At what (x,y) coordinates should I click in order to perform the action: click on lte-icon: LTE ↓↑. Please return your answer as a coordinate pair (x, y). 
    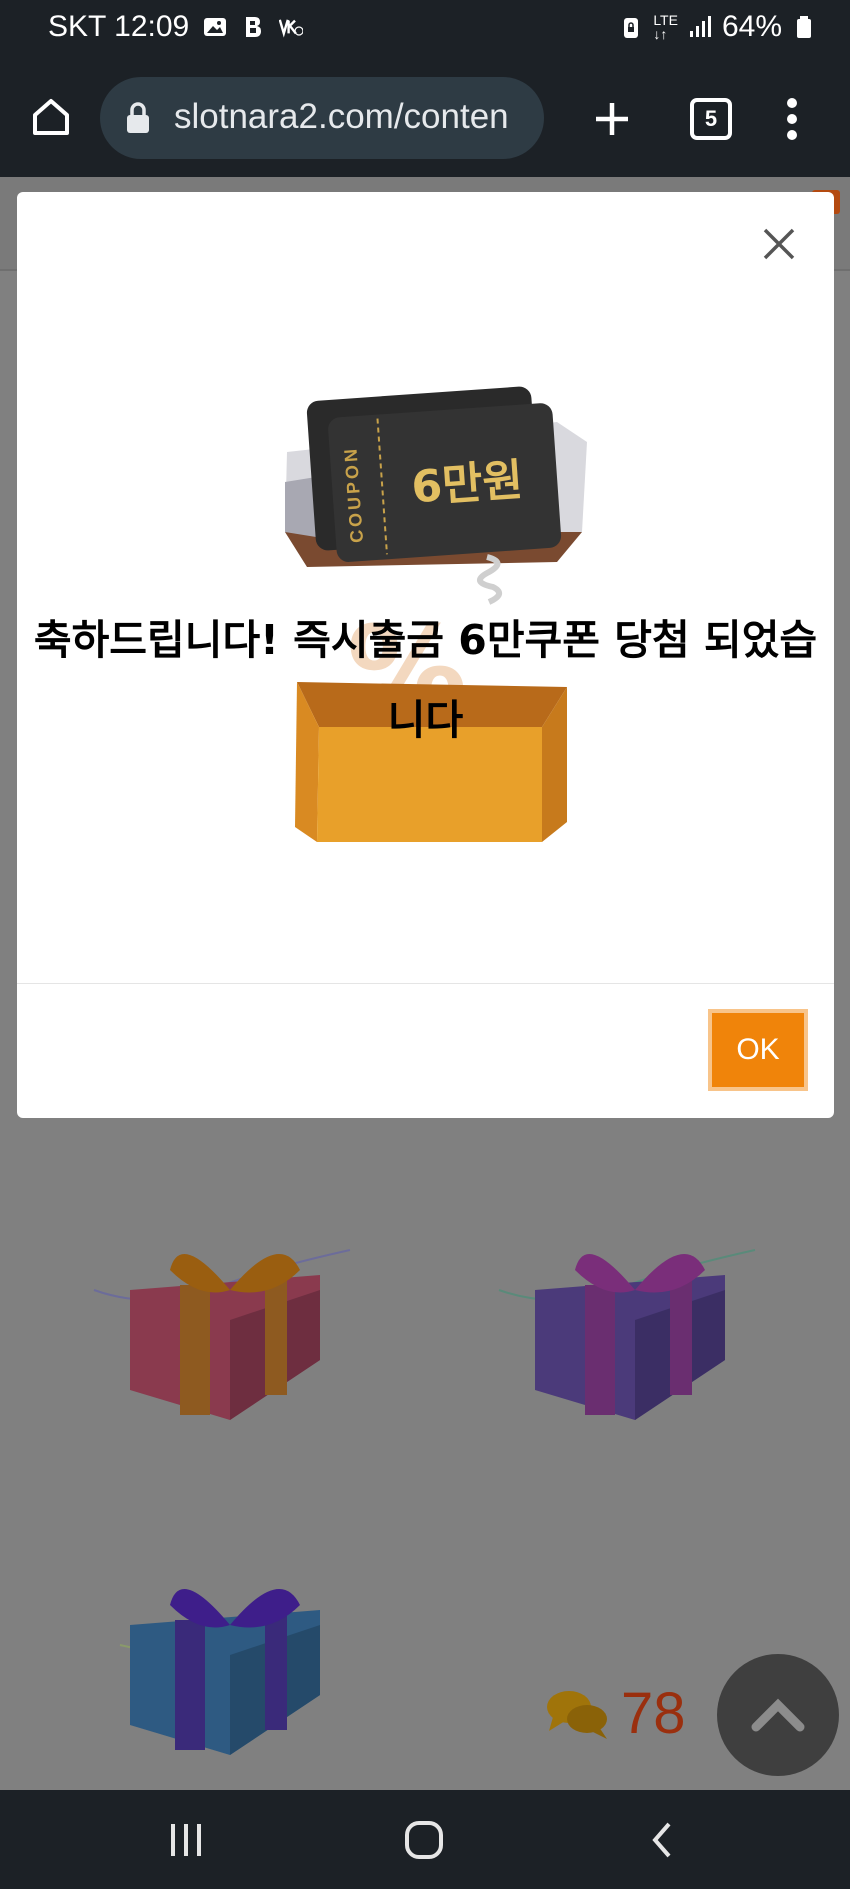
    Looking at the image, I should click on (665, 27).